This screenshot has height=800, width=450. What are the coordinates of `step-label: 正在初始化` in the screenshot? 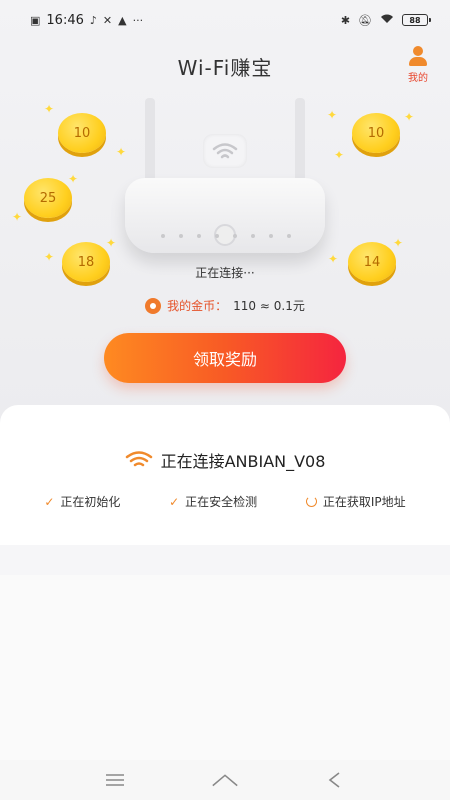 It's located at (90, 502).